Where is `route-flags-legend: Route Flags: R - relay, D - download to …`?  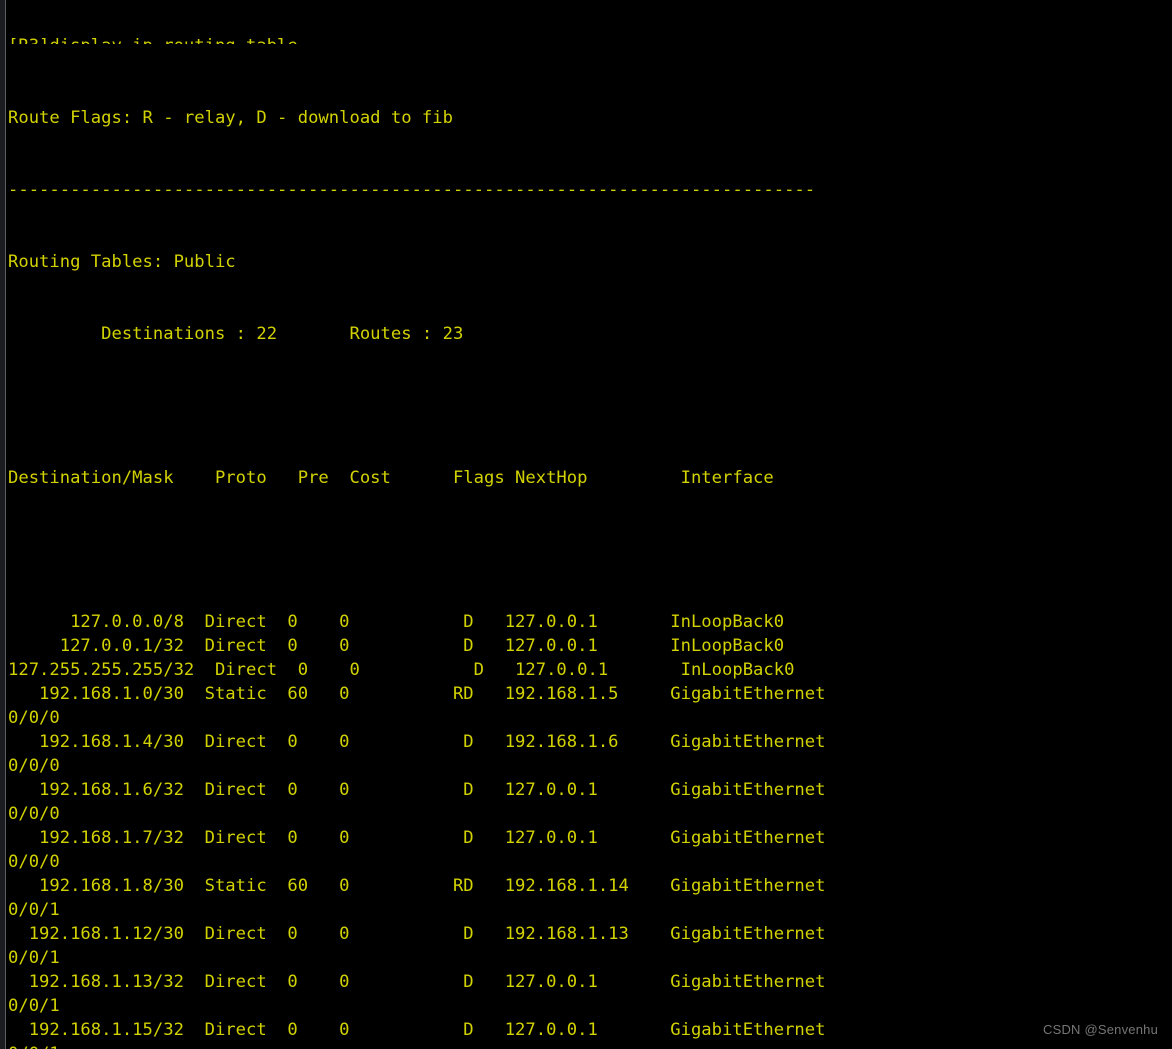
route-flags-legend: Route Flags: R - relay, D - download to … is located at coordinates (230, 118).